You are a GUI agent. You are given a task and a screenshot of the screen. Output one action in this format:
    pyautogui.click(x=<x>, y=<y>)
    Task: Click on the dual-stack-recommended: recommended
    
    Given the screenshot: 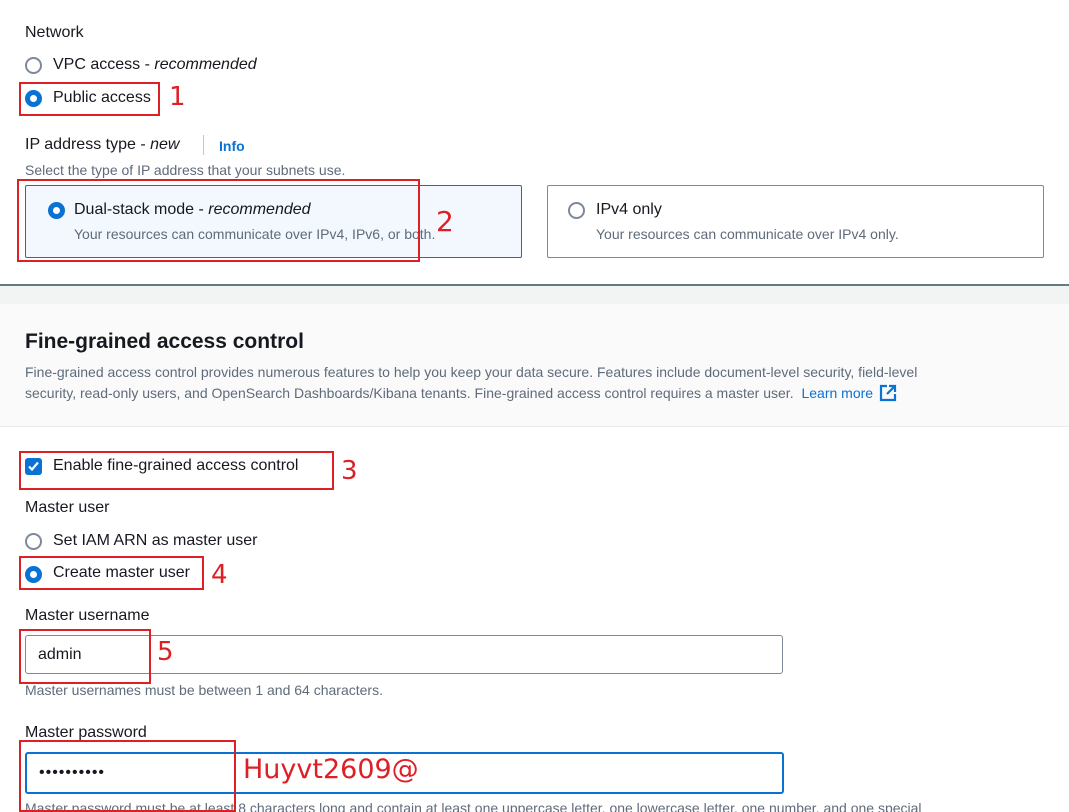 What is the action you would take?
    pyautogui.click(x=259, y=209)
    